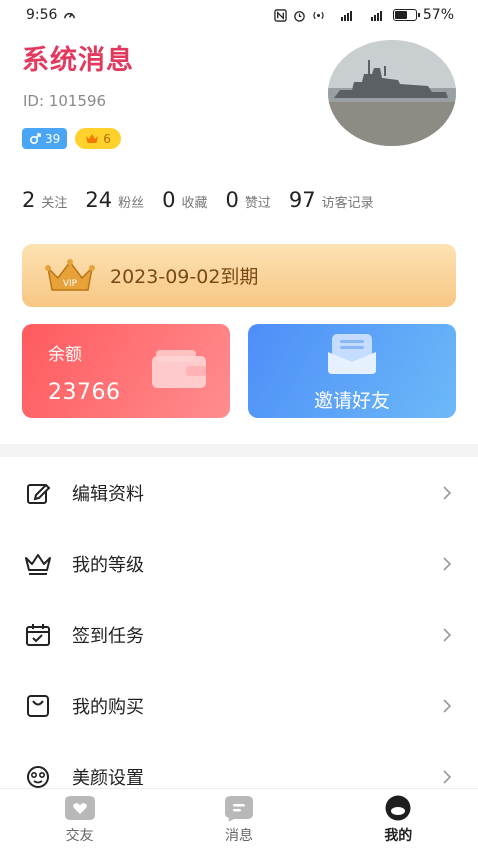 The height and width of the screenshot is (850, 478). I want to click on stat-label: 关注, so click(54, 203).